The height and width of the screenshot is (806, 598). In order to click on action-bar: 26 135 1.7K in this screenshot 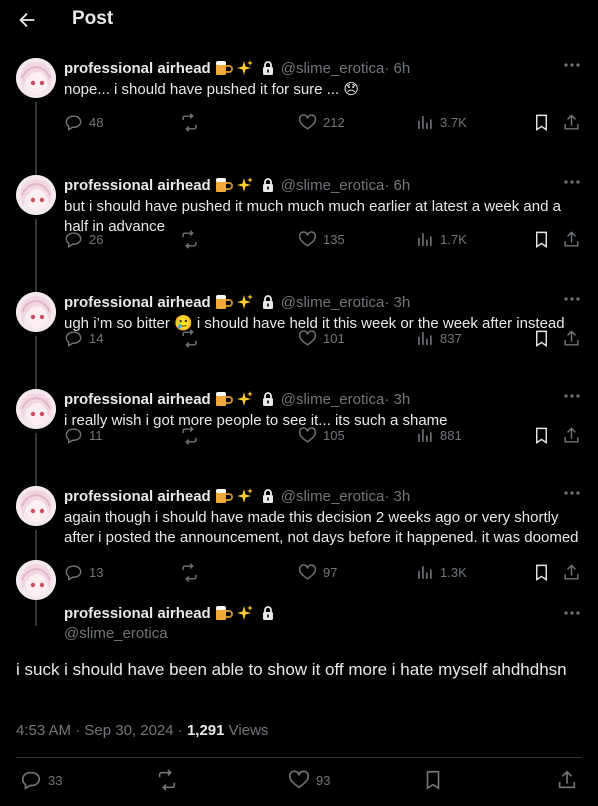, I will do `click(324, 241)`.